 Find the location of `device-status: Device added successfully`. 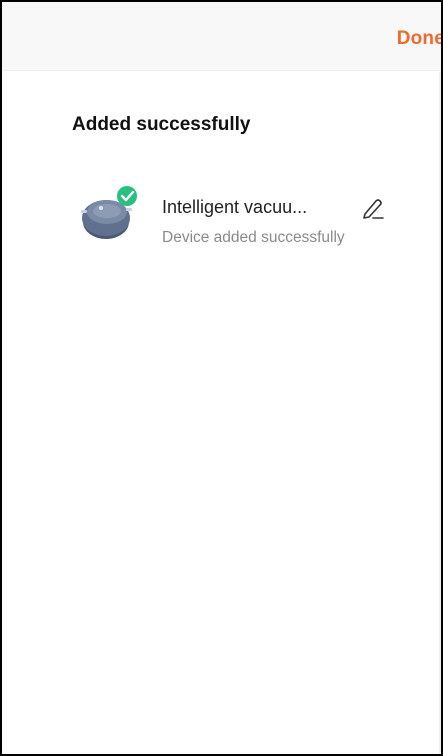

device-status: Device added successfully is located at coordinates (253, 237).